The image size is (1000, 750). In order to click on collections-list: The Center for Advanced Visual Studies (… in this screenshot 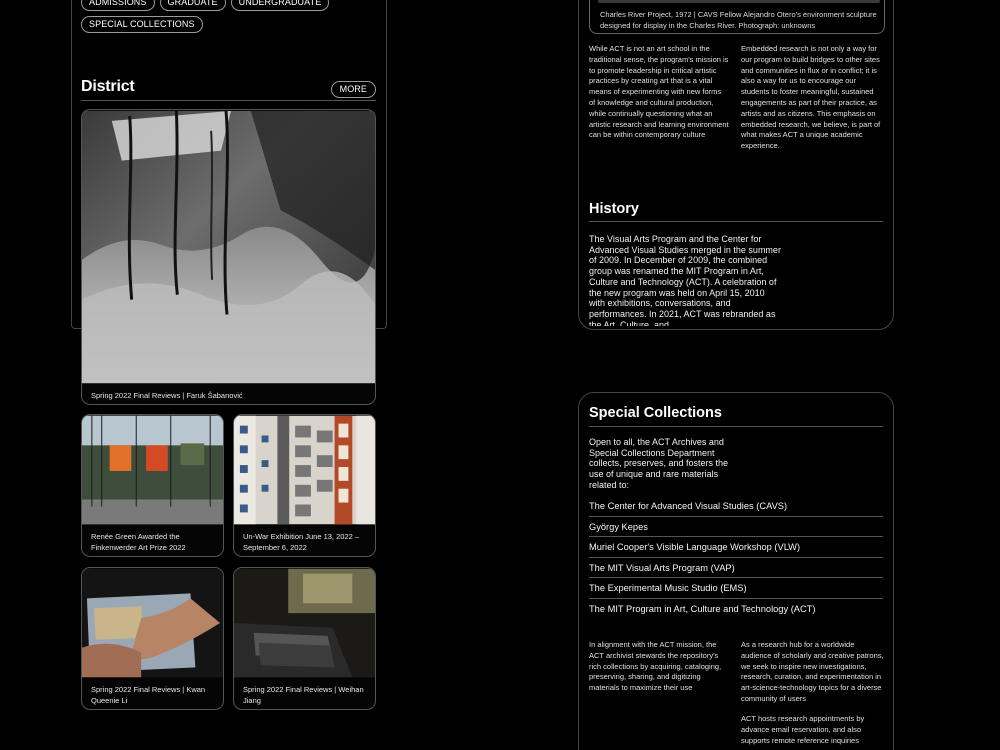, I will do `click(736, 558)`.